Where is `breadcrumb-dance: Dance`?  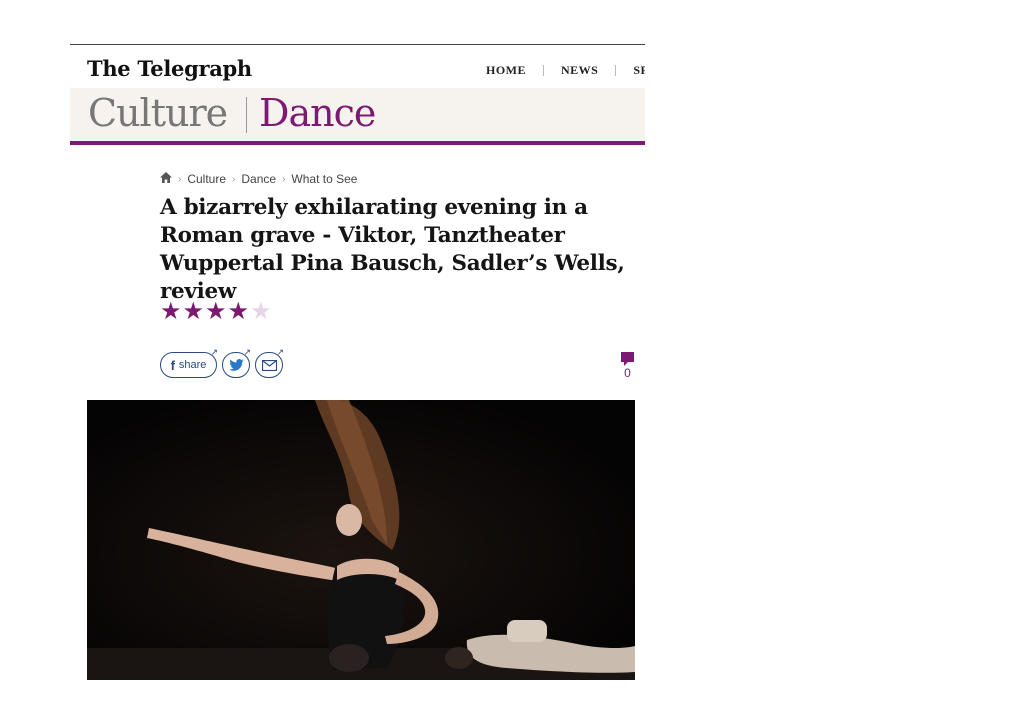
breadcrumb-dance: Dance is located at coordinates (258, 179).